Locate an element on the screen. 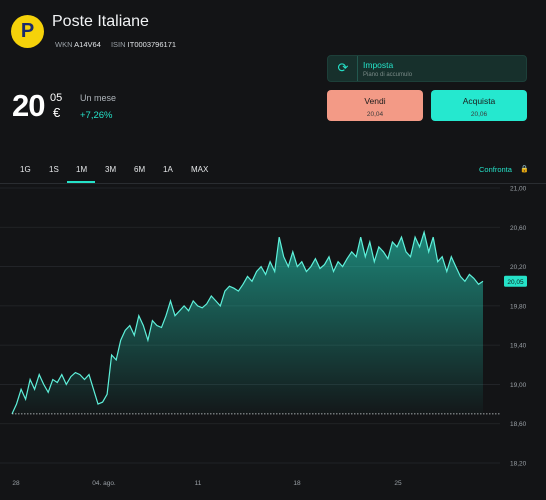 This screenshot has width=546, height=500. buy-button: Acquista 20,06 is located at coordinates (479, 105).